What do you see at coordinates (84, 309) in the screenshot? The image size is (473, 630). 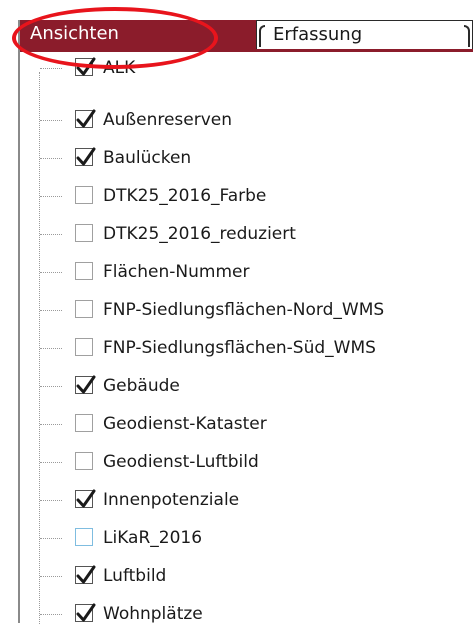 I see `layer-checkbox-fnp-nord` at bounding box center [84, 309].